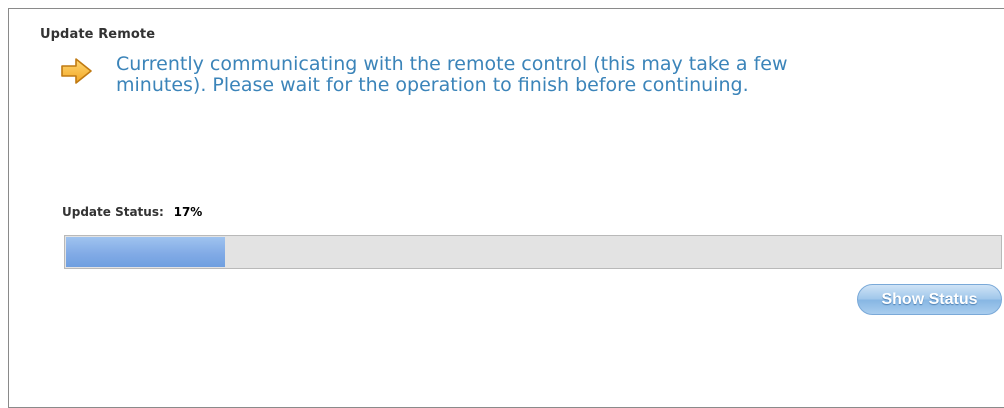 The image size is (1004, 408). I want to click on update-status-row: Update Status: 17%, so click(132, 212).